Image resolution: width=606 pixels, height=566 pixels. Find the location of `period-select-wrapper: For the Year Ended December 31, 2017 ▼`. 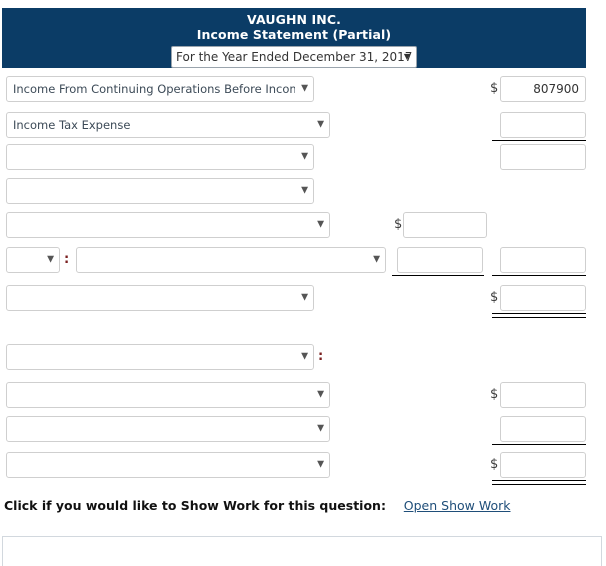

period-select-wrapper: For the Year Ended December 31, 2017 ▼ is located at coordinates (294, 57).